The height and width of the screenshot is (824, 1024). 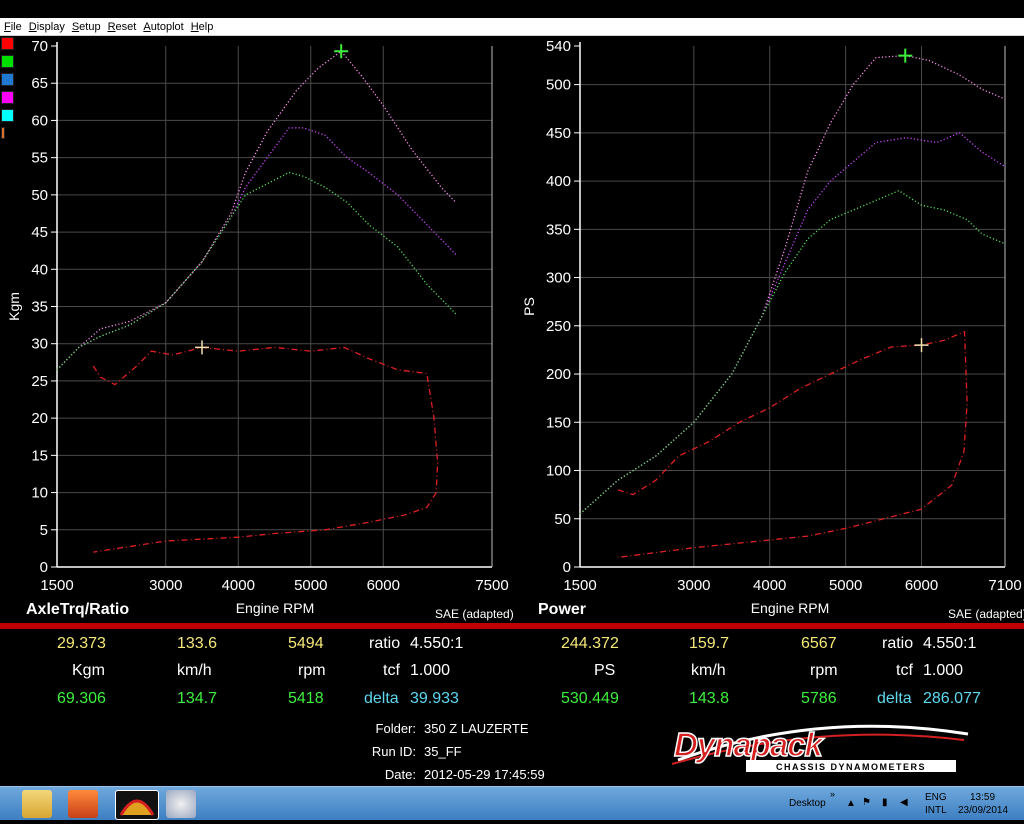 What do you see at coordinates (819, 698) in the screenshot?
I see `right-peak-rpm: 5786` at bounding box center [819, 698].